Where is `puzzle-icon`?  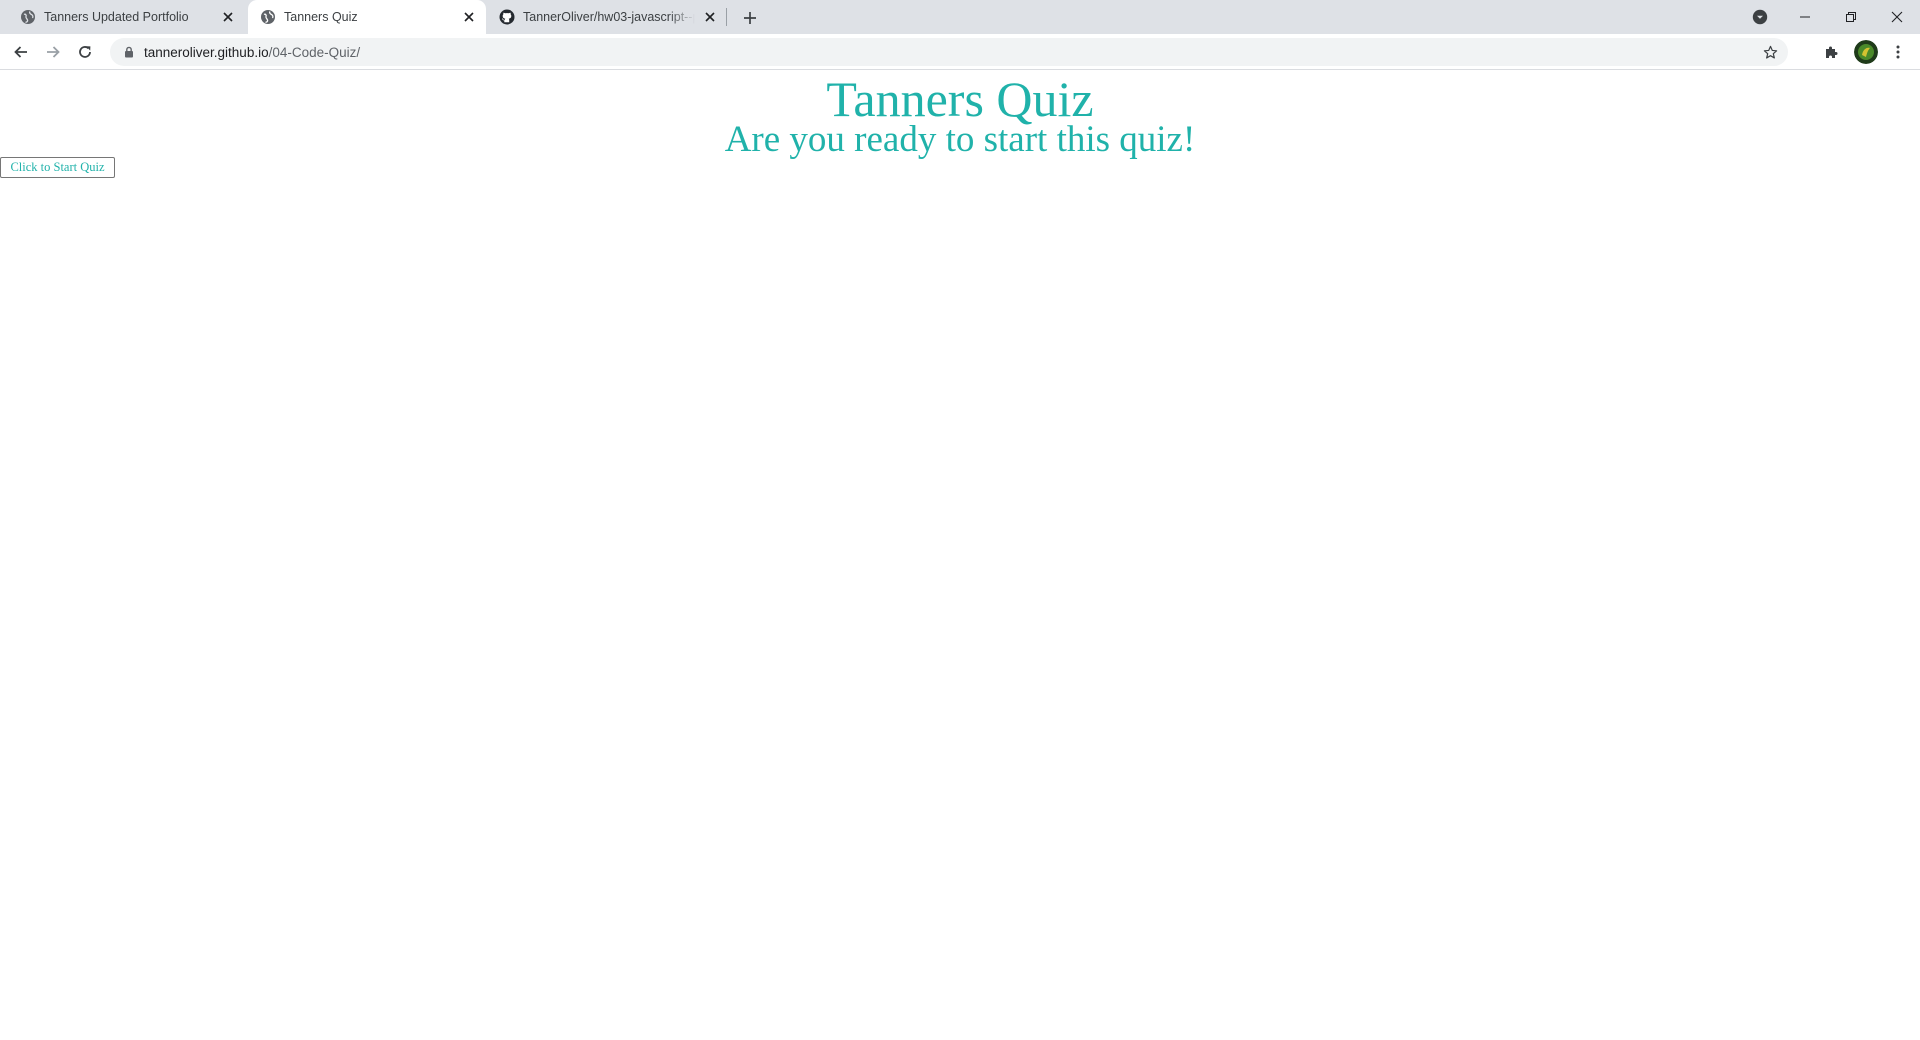
puzzle-icon is located at coordinates (1832, 52).